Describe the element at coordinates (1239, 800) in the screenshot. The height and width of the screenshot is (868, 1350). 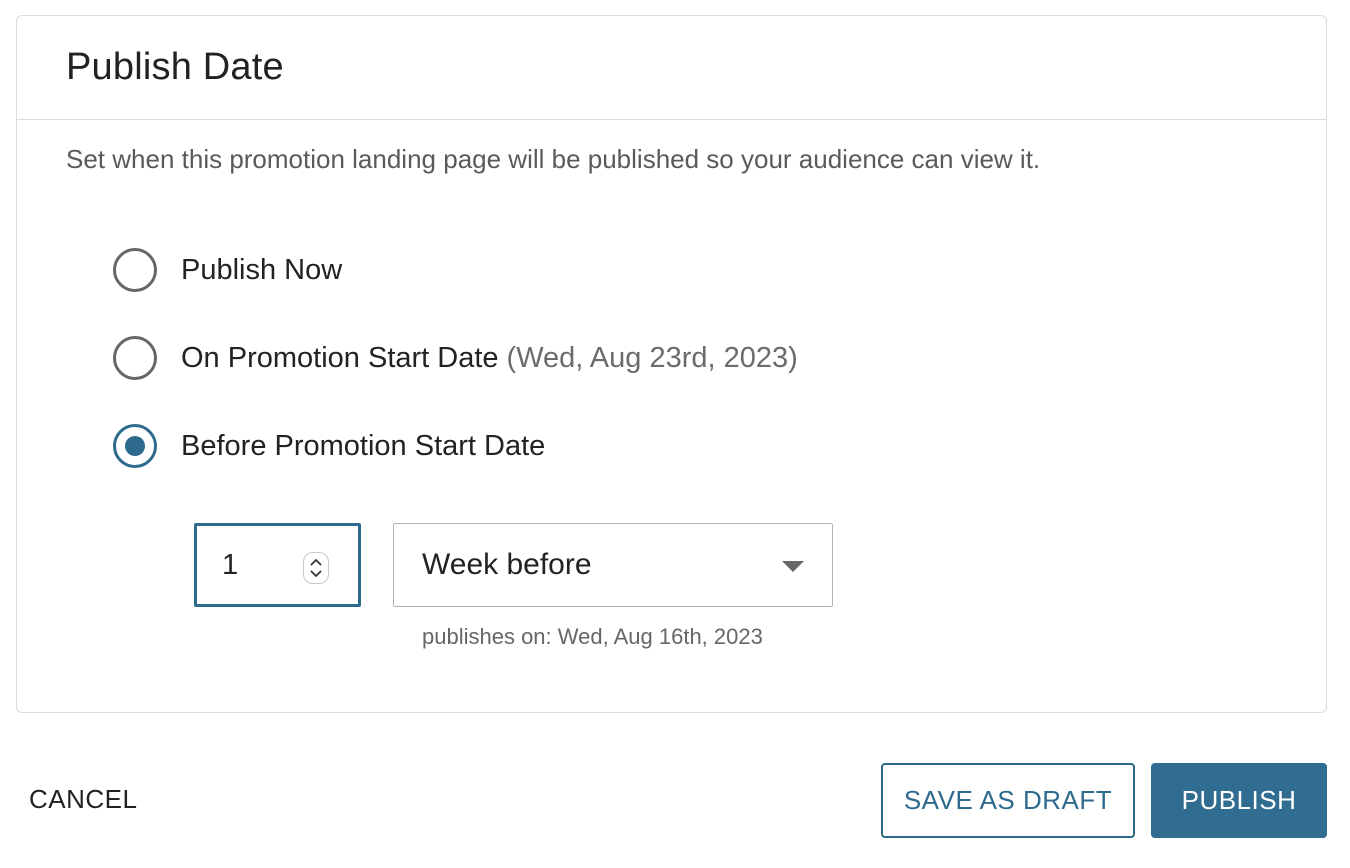
I see `publish-button: PUBLISH` at that location.